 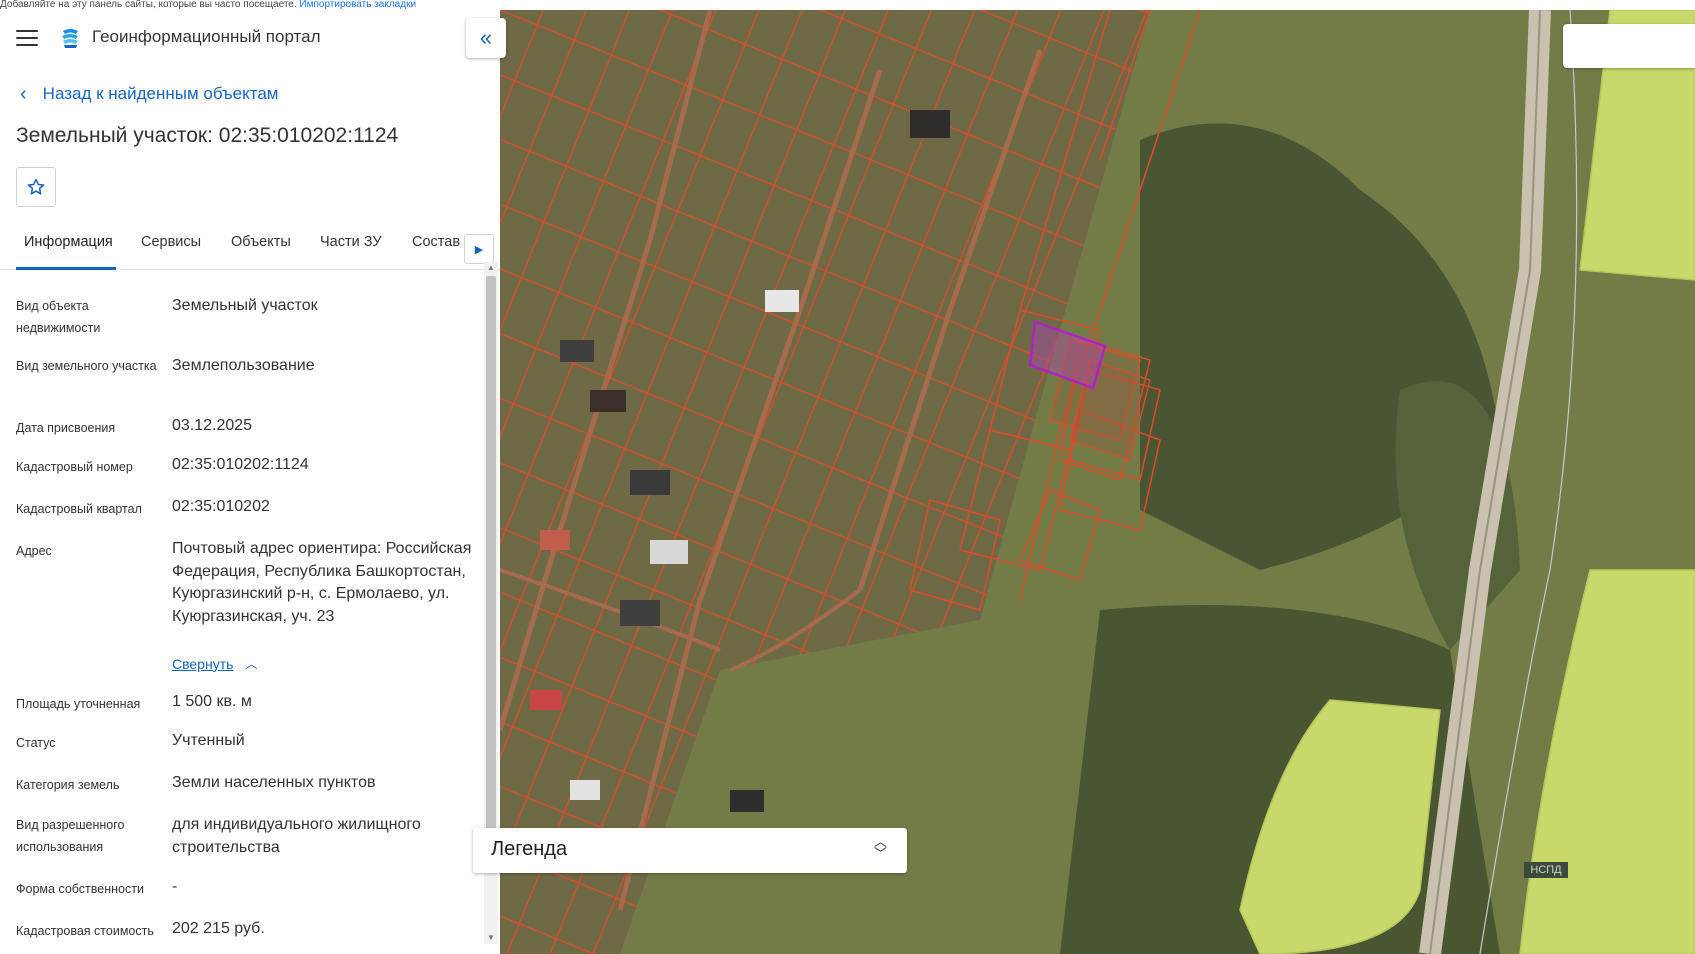 I want to click on object-title: Земельный участок: 02:35:010202:1124, so click(x=207, y=135).